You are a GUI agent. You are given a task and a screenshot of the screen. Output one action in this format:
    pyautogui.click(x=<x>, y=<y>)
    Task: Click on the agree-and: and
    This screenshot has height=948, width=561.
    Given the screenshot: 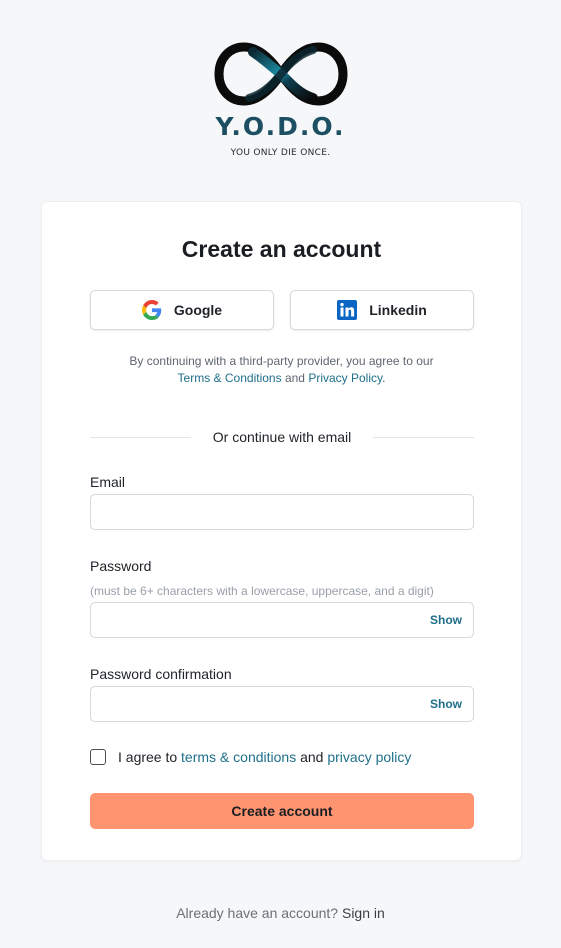 What is the action you would take?
    pyautogui.click(x=312, y=757)
    